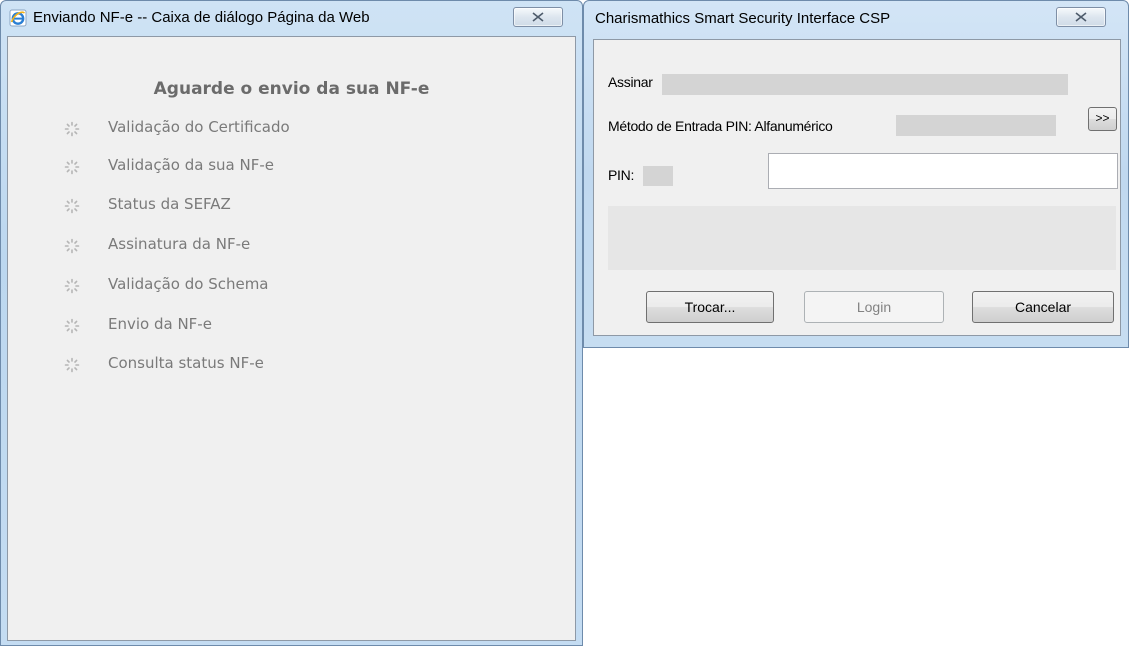 This screenshot has height=646, width=1129. What do you see at coordinates (188, 284) in the screenshot?
I see `step-label: Validação do Schema` at bounding box center [188, 284].